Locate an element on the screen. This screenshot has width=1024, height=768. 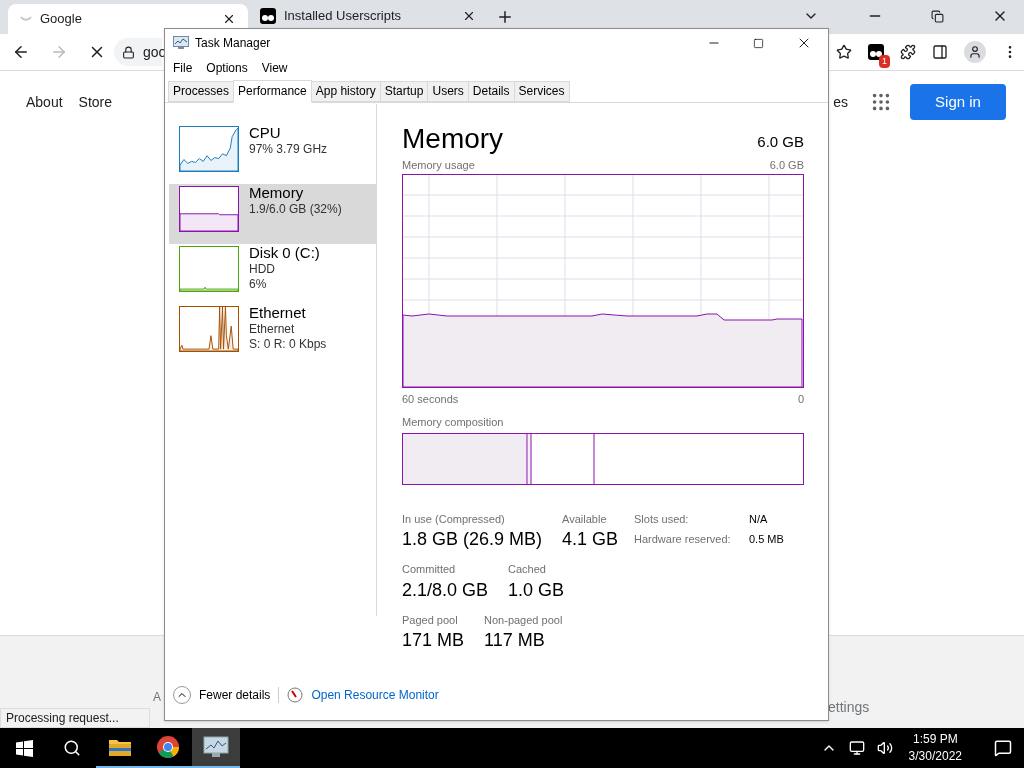
stat-value: 4.1 GB is located at coordinates (590, 539).